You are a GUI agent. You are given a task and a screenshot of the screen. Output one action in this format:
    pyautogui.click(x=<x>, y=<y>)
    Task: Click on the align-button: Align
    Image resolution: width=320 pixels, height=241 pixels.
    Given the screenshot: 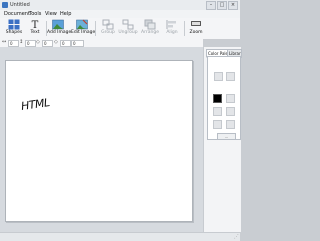 What is the action you would take?
    pyautogui.click(x=172, y=28)
    